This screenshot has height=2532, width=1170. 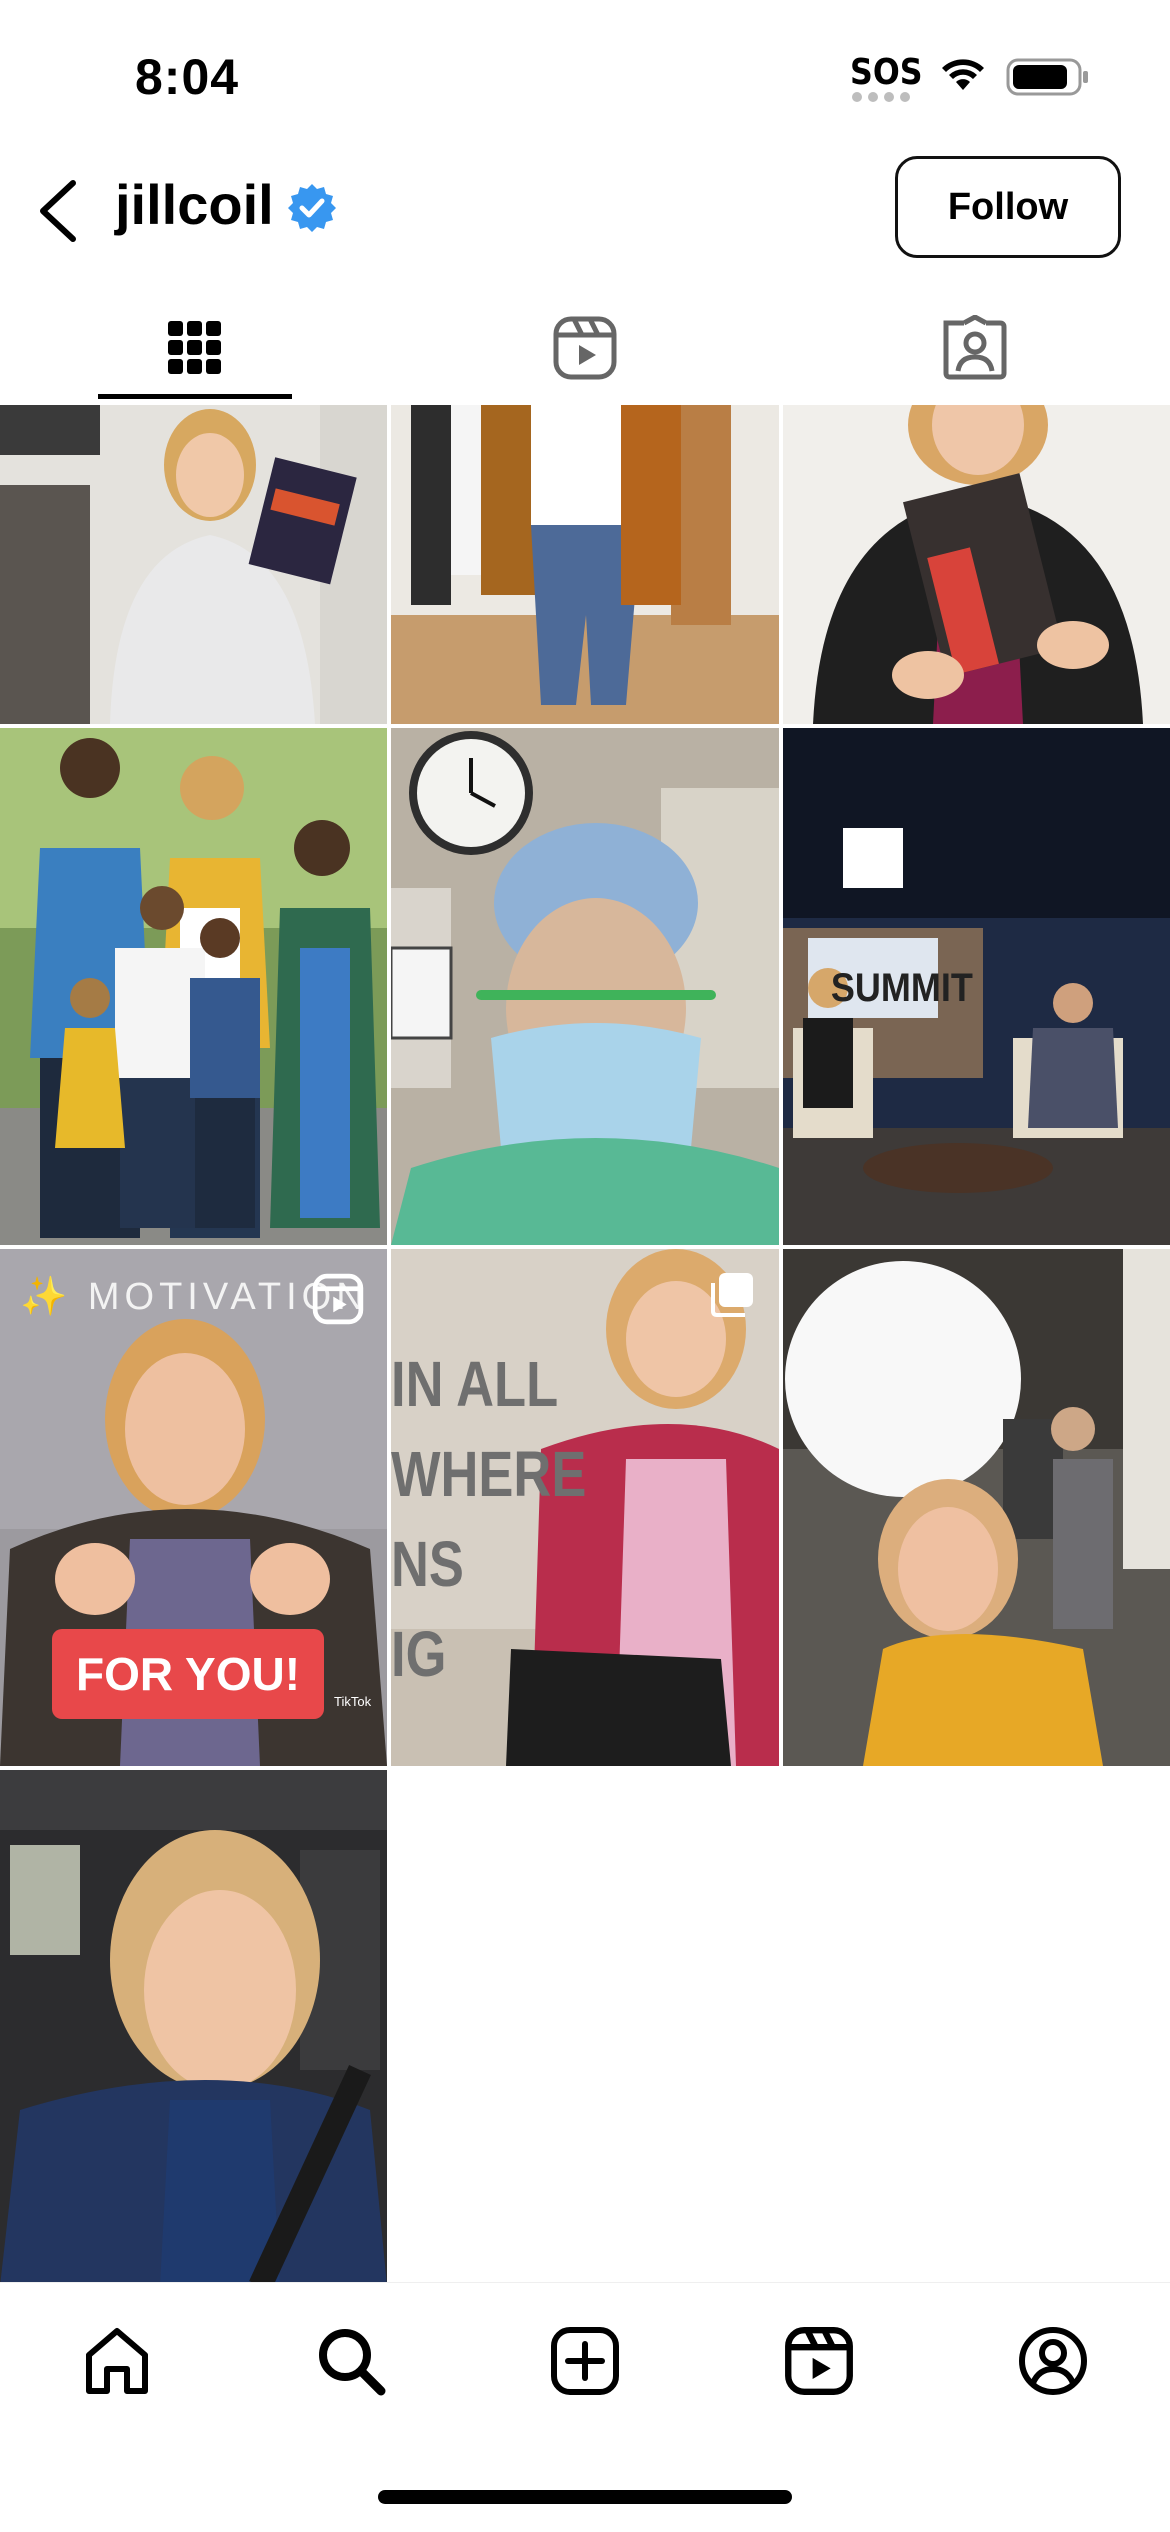 I want to click on verified-badge-icon, so click(x=312, y=208).